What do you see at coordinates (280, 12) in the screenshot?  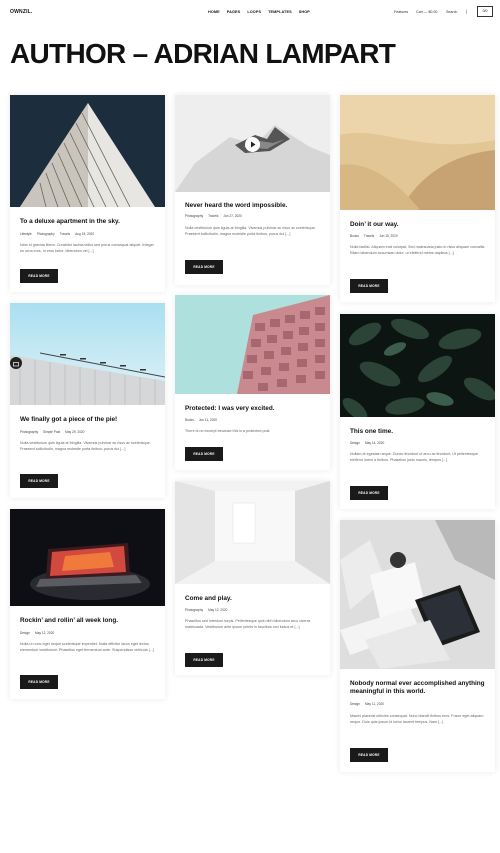 I see `nav-templates: TEMPLATES` at bounding box center [280, 12].